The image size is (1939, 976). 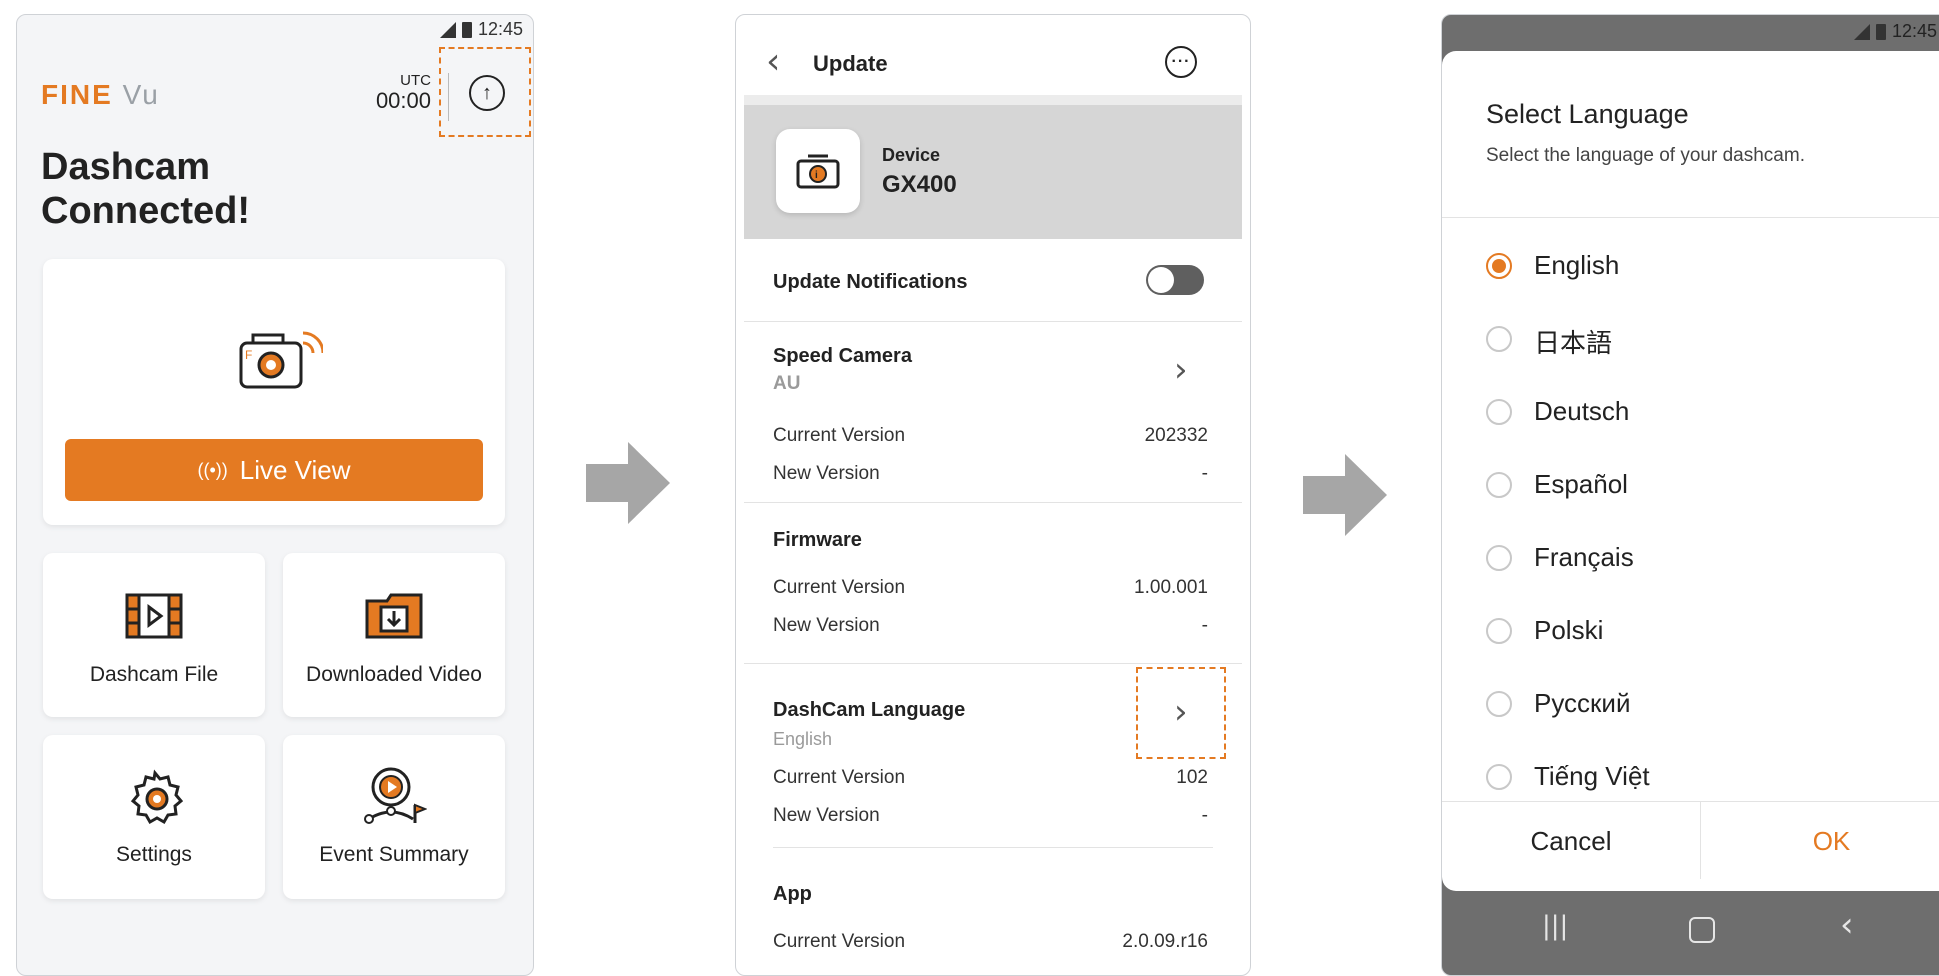 I want to click on toggle-knob, so click(x=1161, y=280).